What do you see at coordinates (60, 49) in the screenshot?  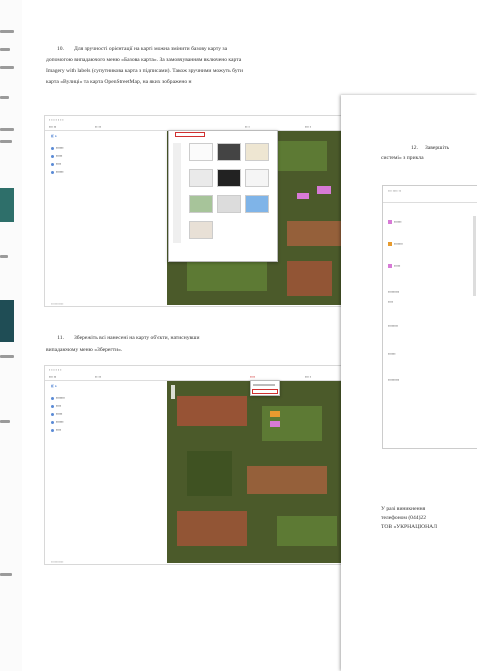 I see `step-10-number: 10.` at bounding box center [60, 49].